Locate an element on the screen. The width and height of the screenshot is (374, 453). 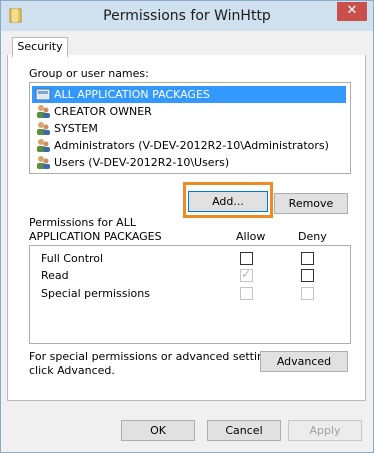
user-item-users: Users (V-DEV-2012R2-10\Users) is located at coordinates (130, 162).